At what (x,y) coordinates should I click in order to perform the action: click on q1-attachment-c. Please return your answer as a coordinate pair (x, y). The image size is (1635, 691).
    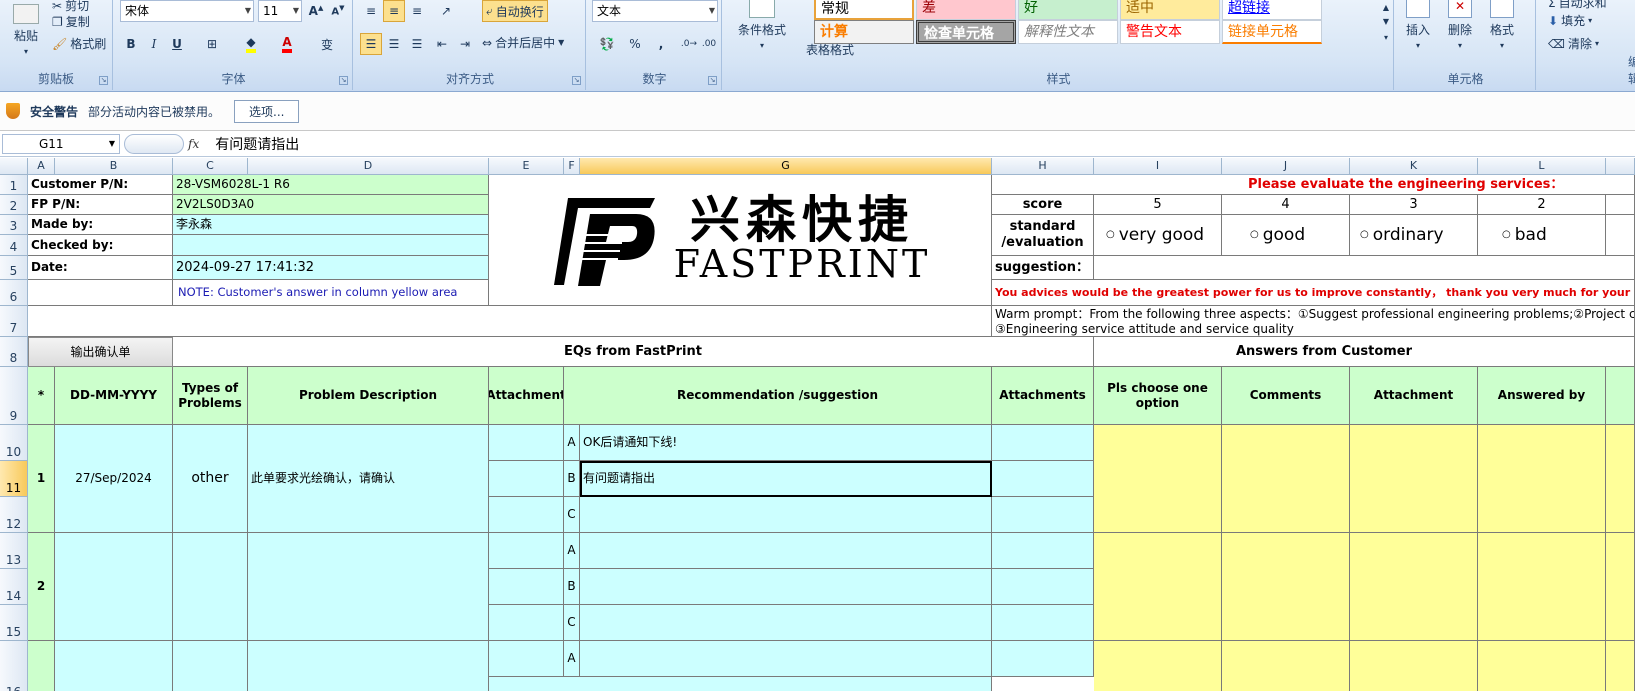
    Looking at the image, I should click on (526, 515).